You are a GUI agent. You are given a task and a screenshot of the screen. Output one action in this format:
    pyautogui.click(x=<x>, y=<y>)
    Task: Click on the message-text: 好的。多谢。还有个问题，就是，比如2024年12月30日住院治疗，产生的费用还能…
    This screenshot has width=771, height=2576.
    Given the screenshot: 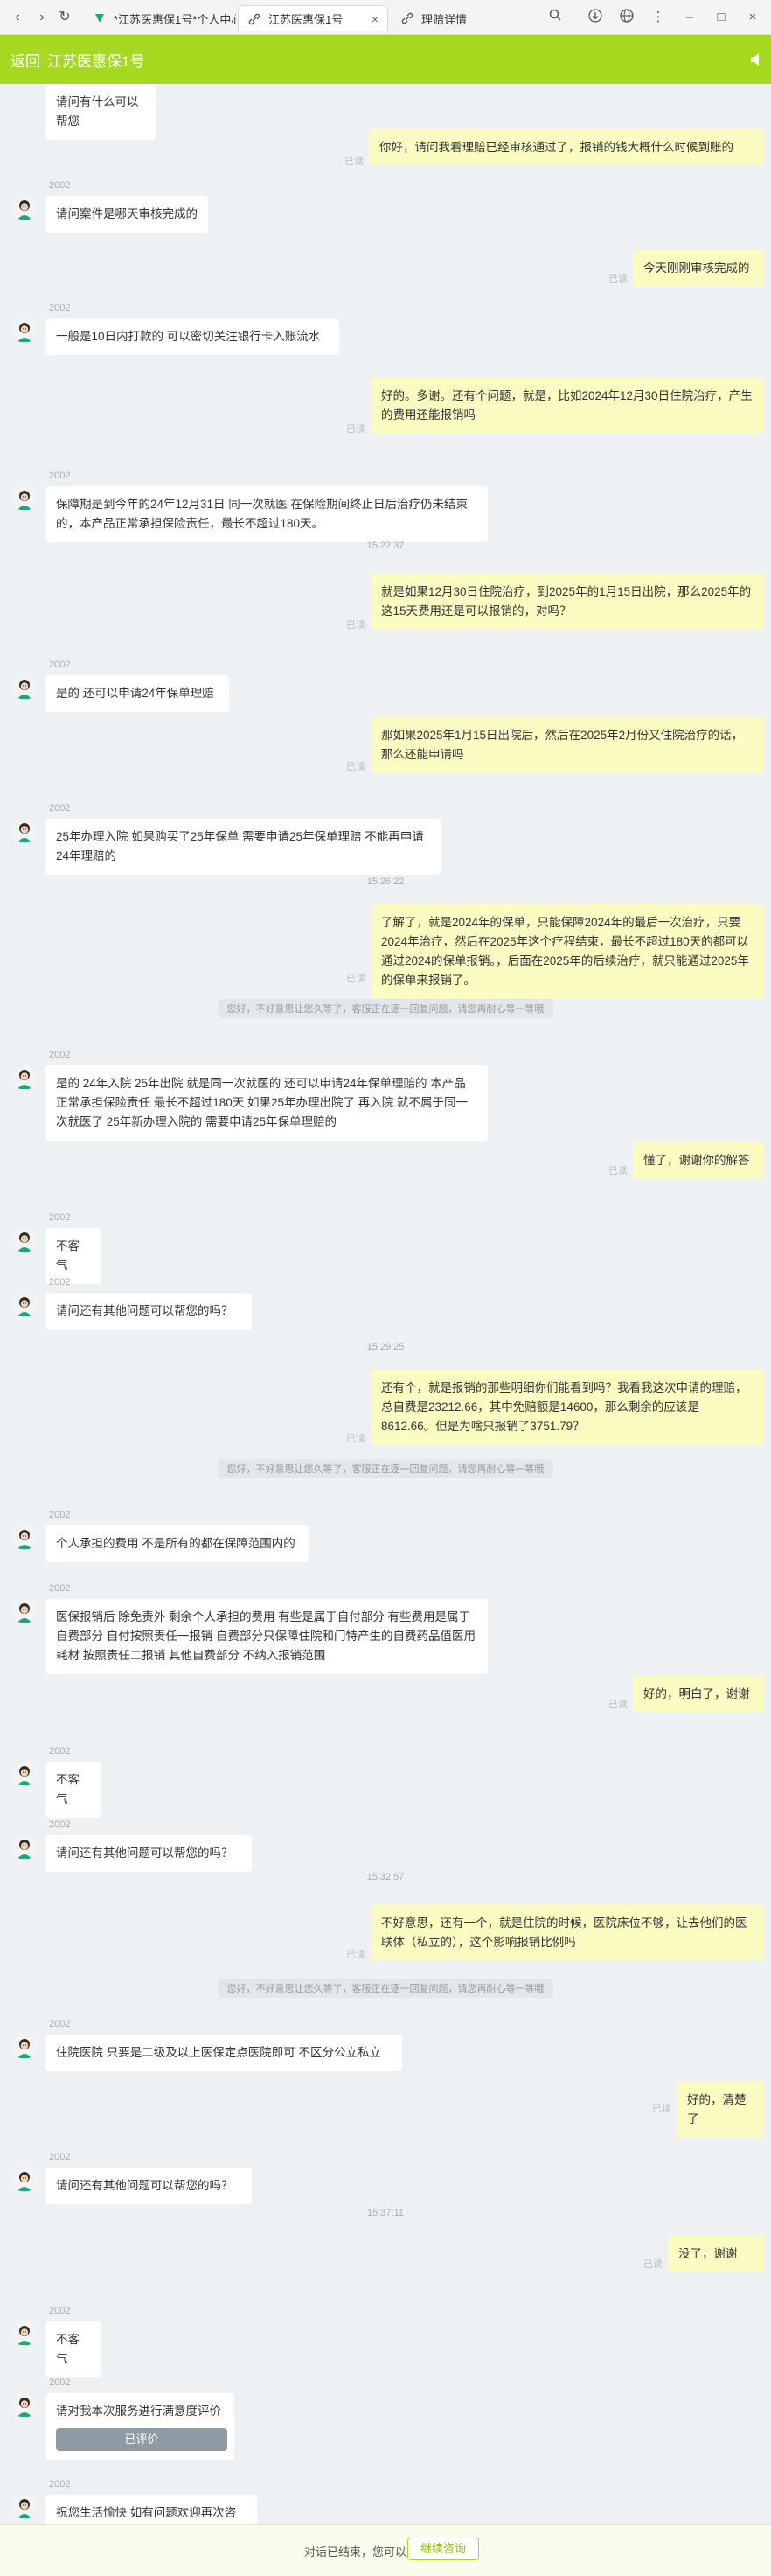 What is the action you would take?
    pyautogui.click(x=567, y=405)
    